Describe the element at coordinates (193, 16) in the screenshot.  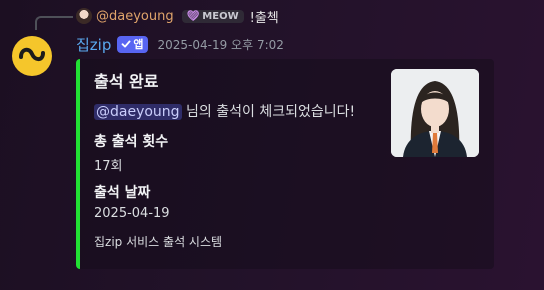
I see `heart-icon: 💜︎` at that location.